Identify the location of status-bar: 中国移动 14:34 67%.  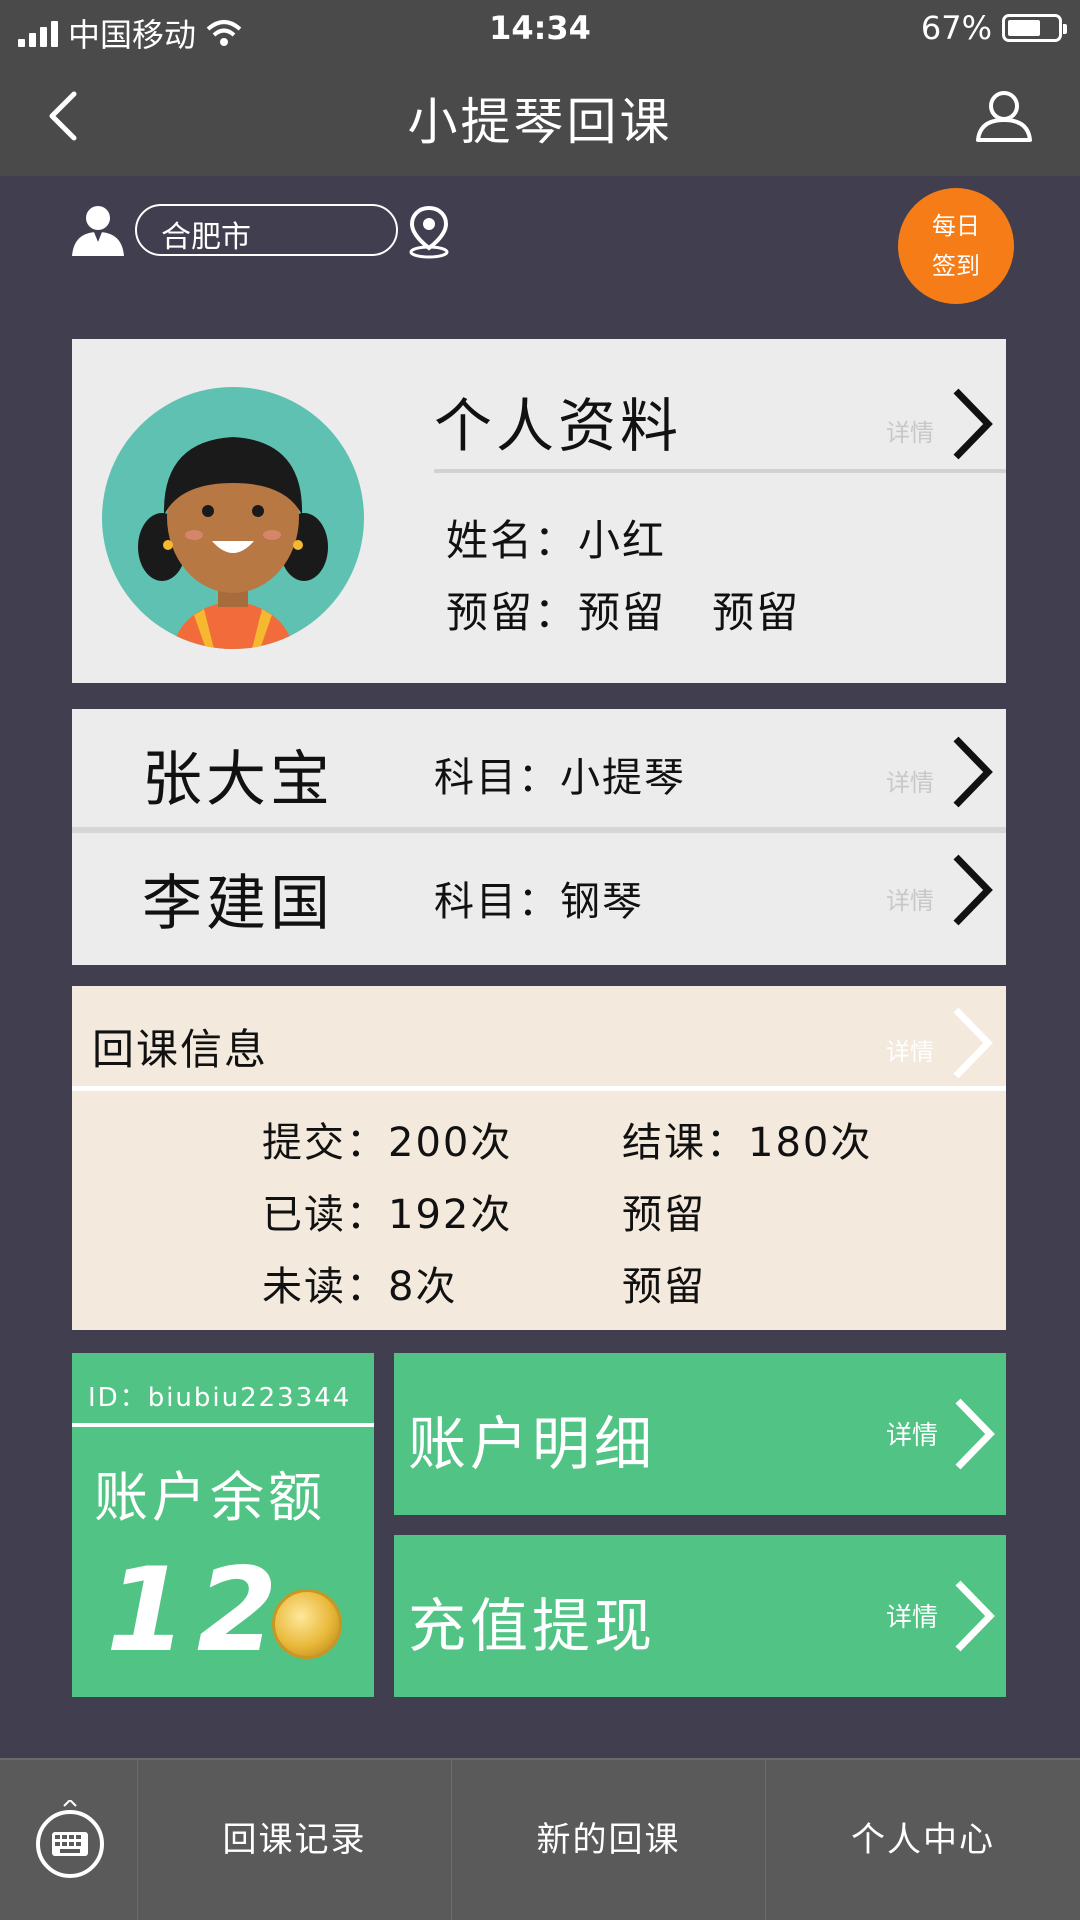
(540, 29).